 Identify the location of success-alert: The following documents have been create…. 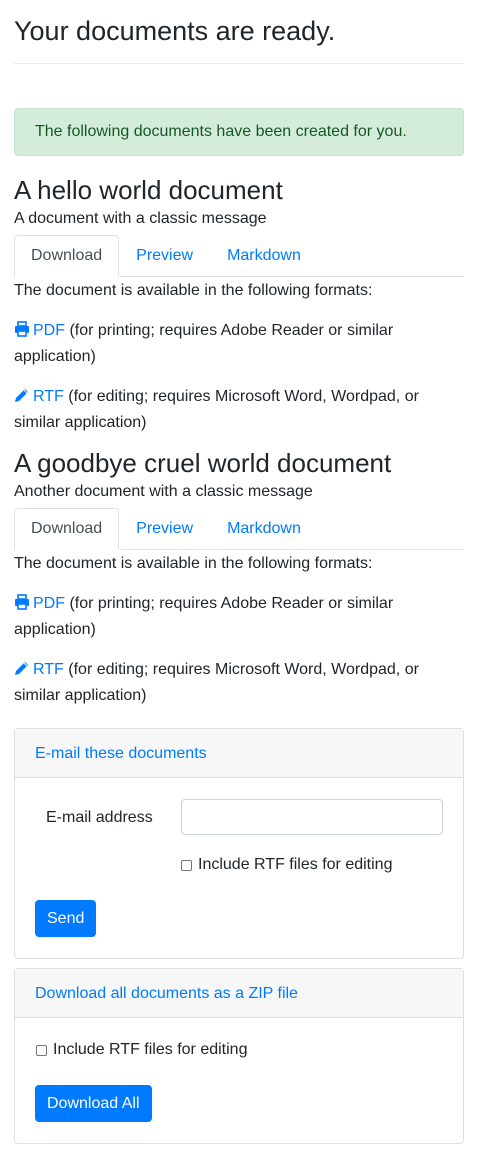
(239, 132).